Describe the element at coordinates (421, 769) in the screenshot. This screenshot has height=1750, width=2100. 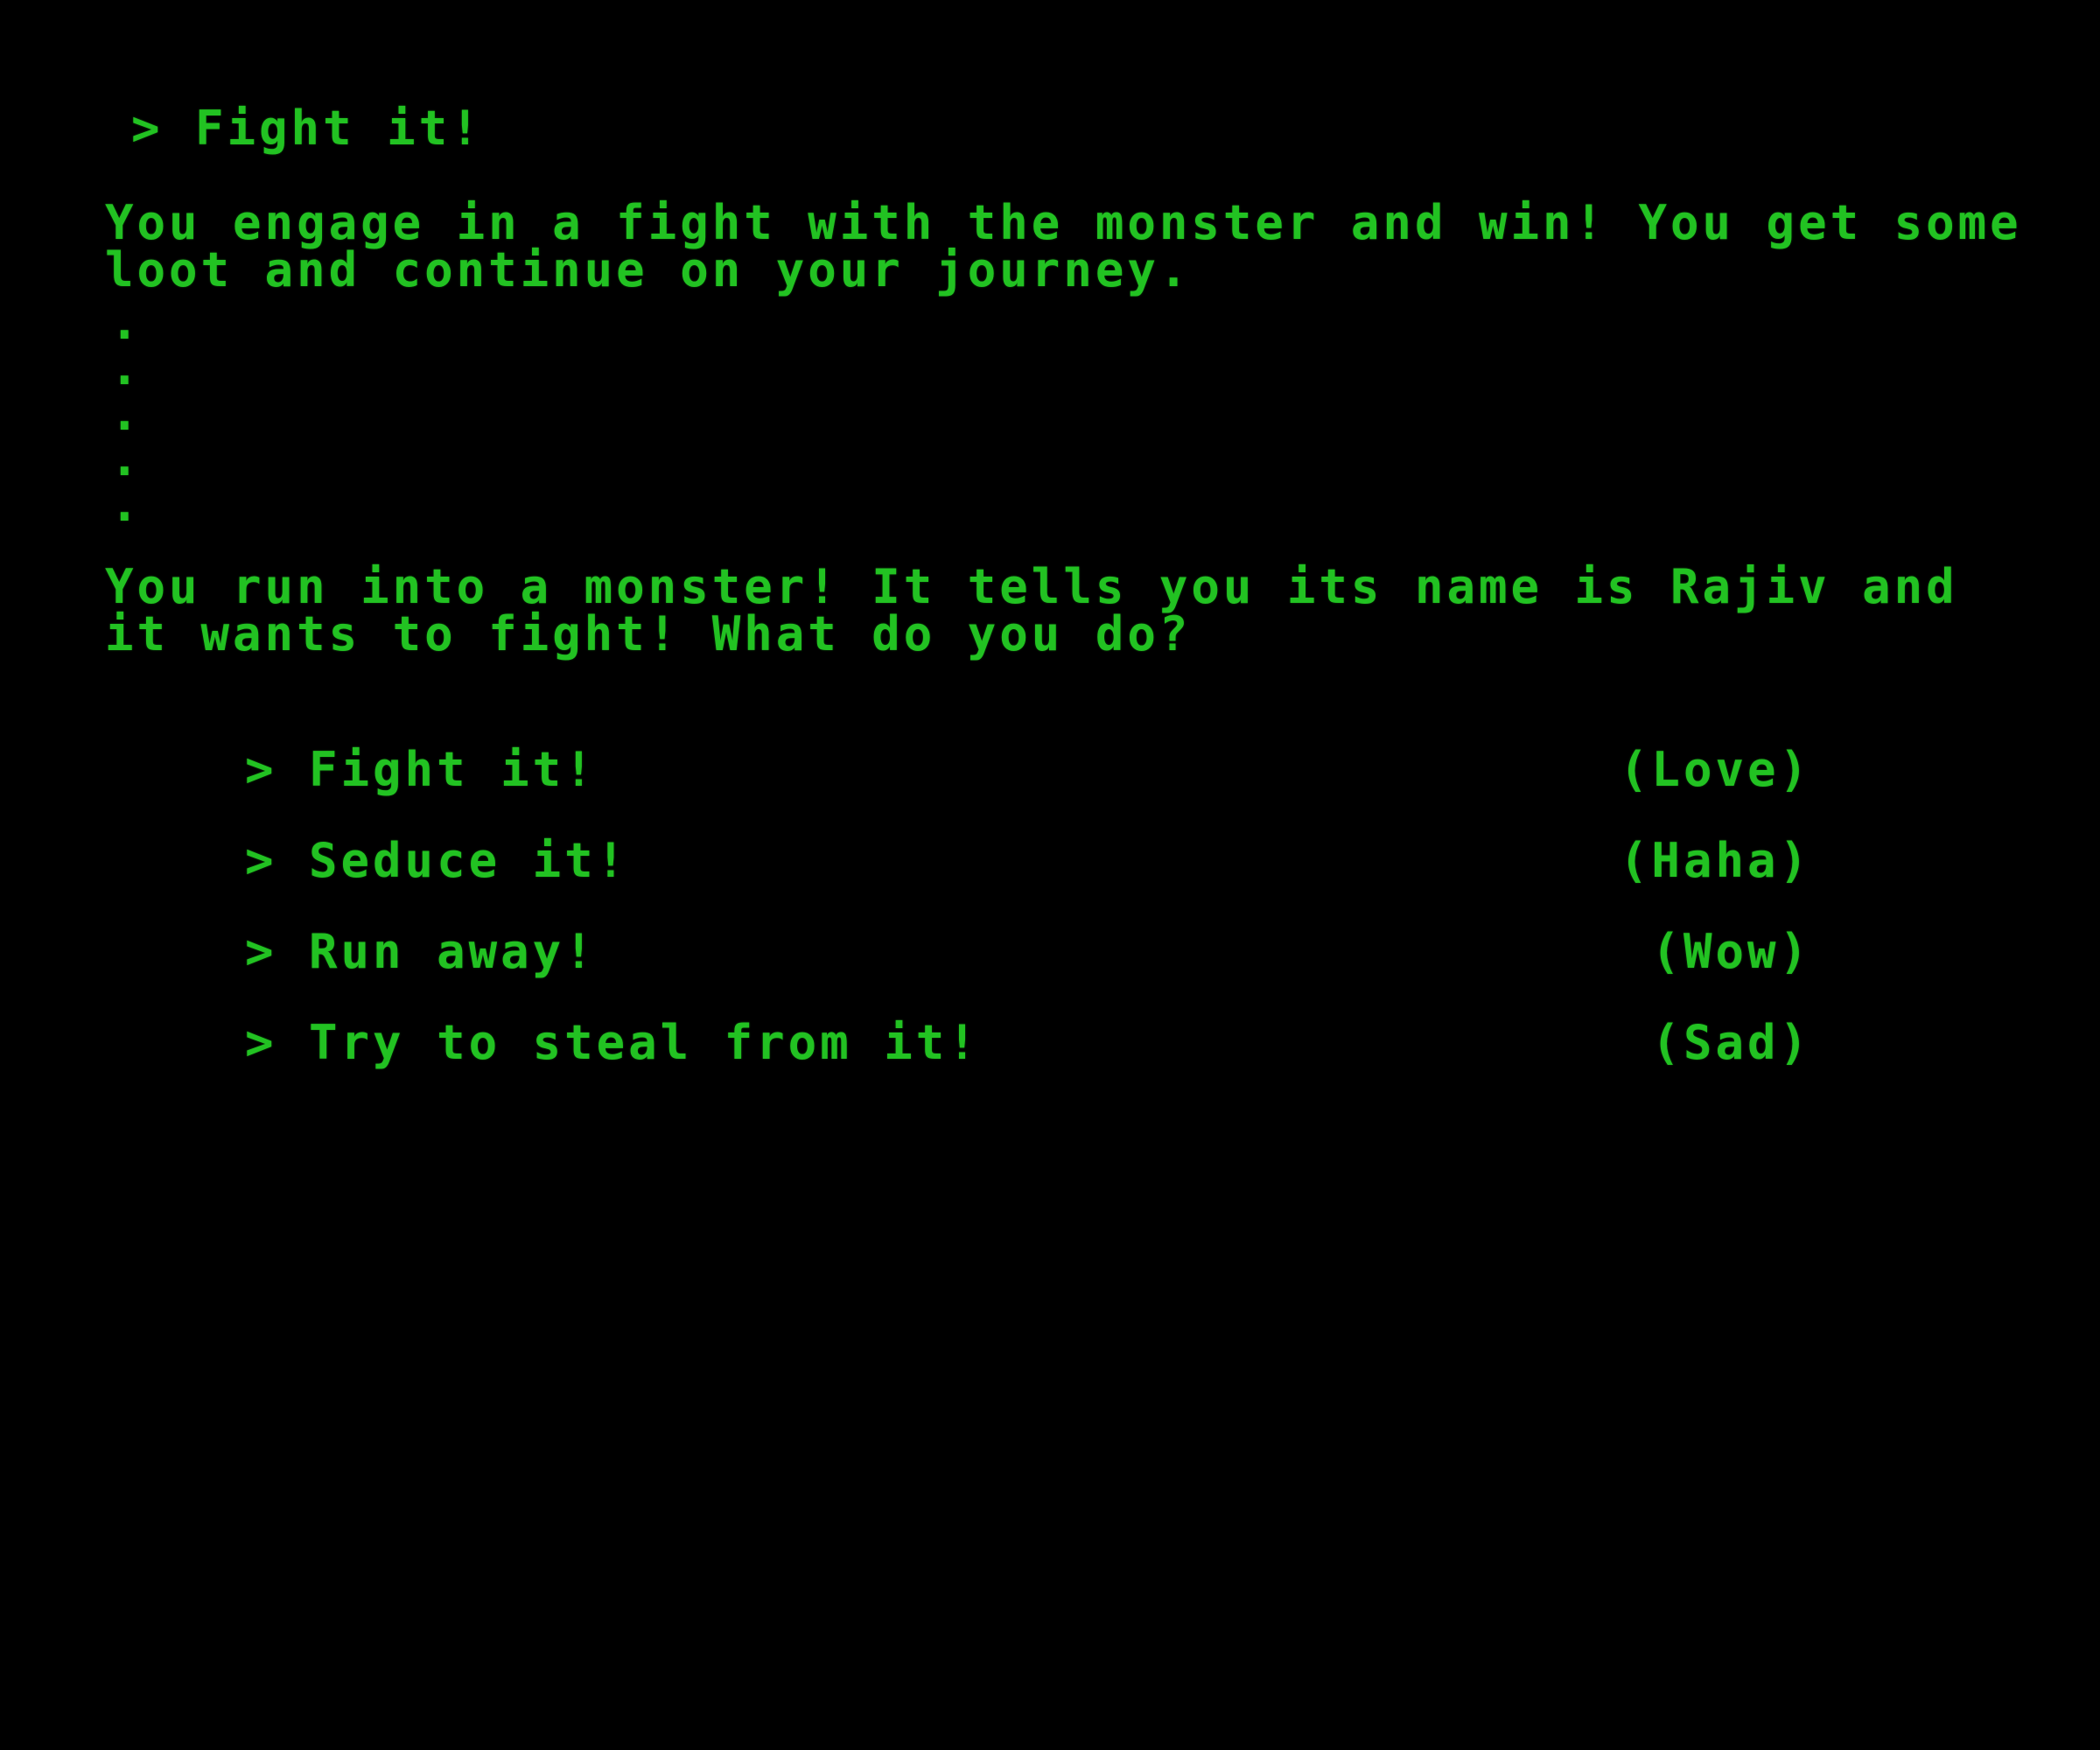
I see `choice-label: > Fight it!` at that location.